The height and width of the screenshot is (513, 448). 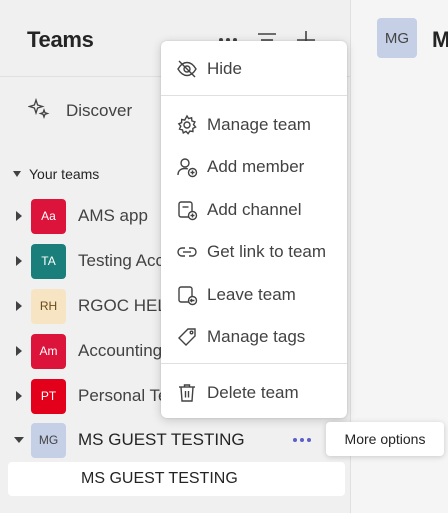 I want to click on page-title: Teams, so click(x=60, y=39).